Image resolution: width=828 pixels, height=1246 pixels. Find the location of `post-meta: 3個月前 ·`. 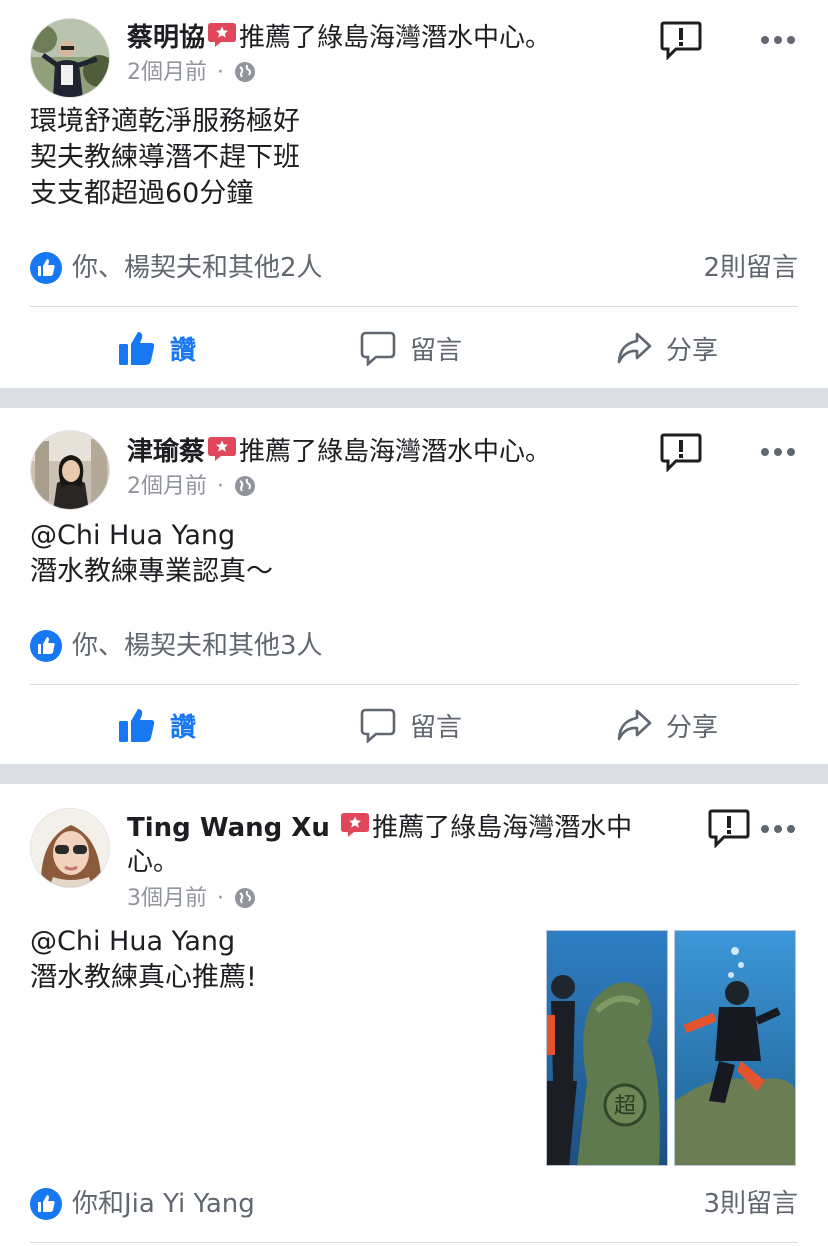

post-meta: 3個月前 · is located at coordinates (191, 899).